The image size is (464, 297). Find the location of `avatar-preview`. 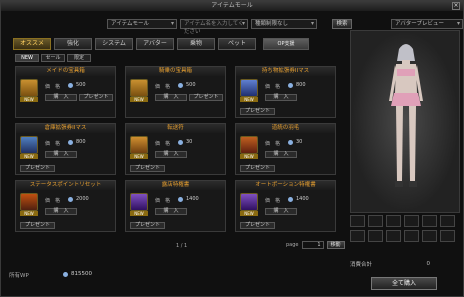

avatar-preview is located at coordinates (405, 121).